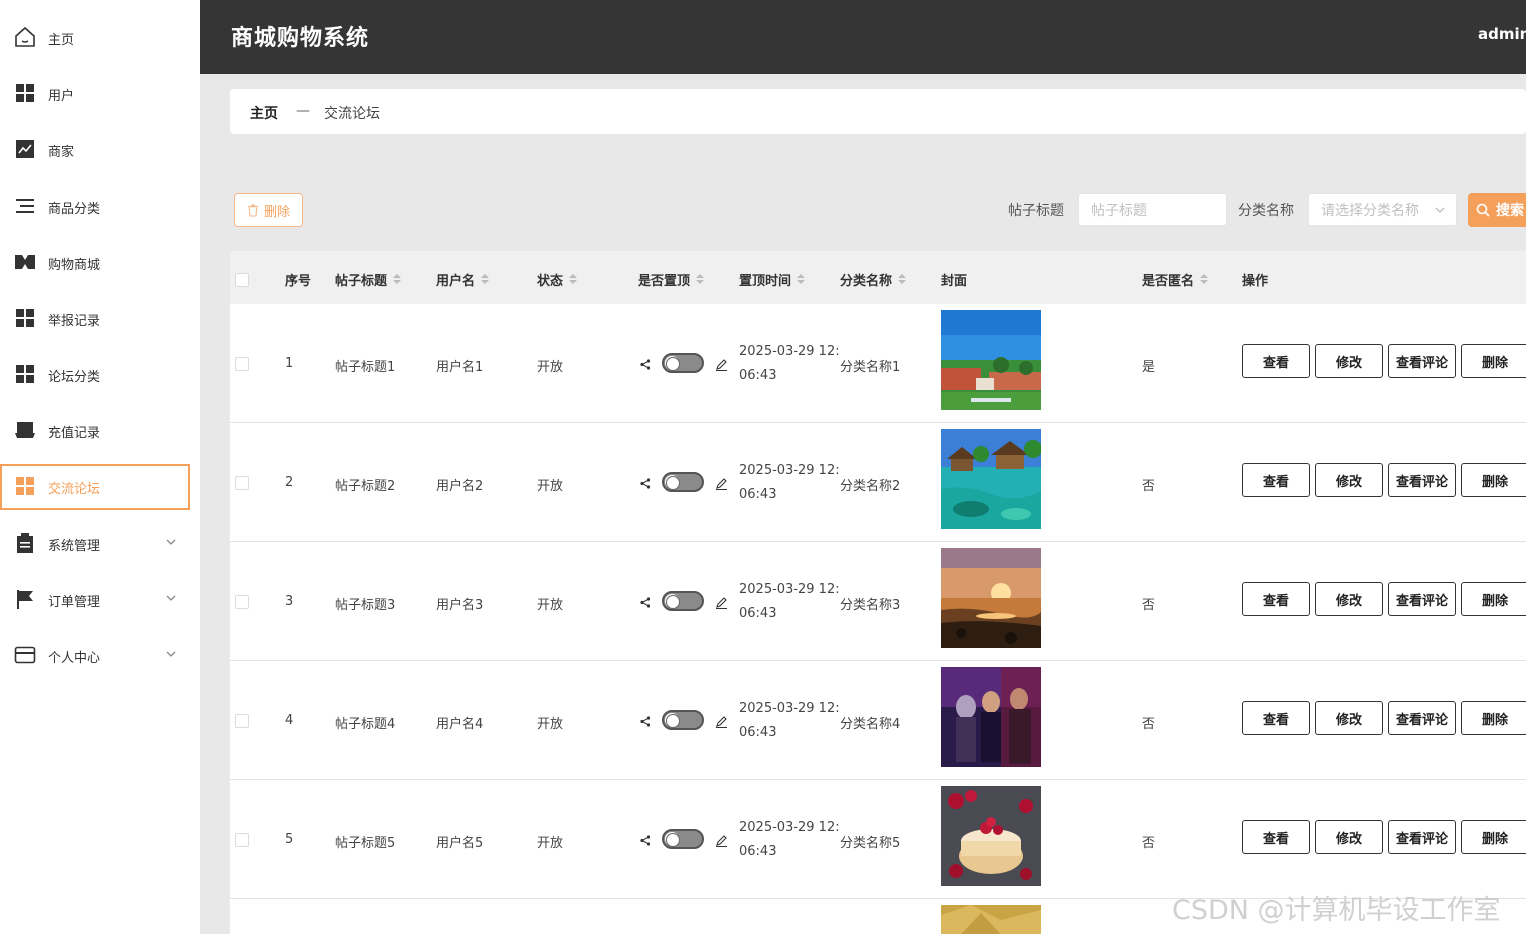 This screenshot has width=1526, height=934. I want to click on sidebar-item-profile: 个人中心, so click(95, 656).